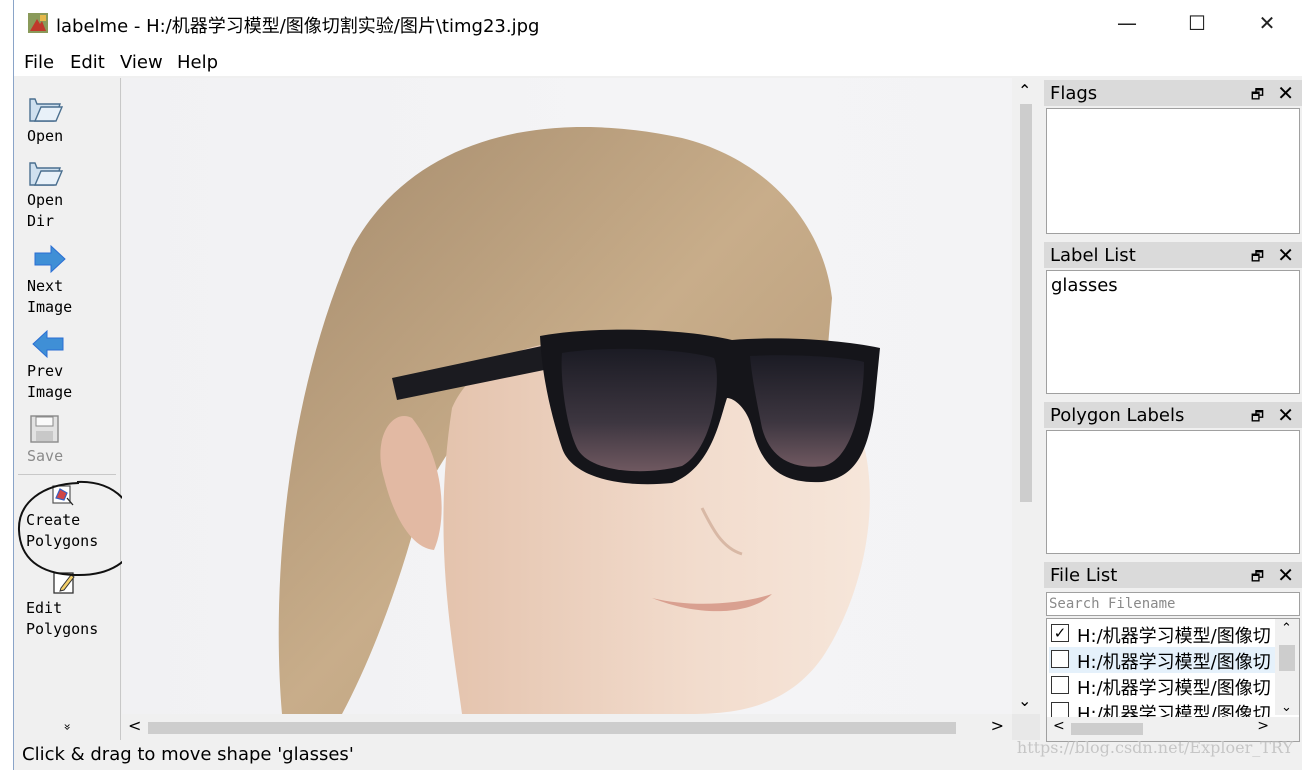 The height and width of the screenshot is (770, 1303). Describe the element at coordinates (45, 136) in the screenshot. I see `open-label: Open` at that location.